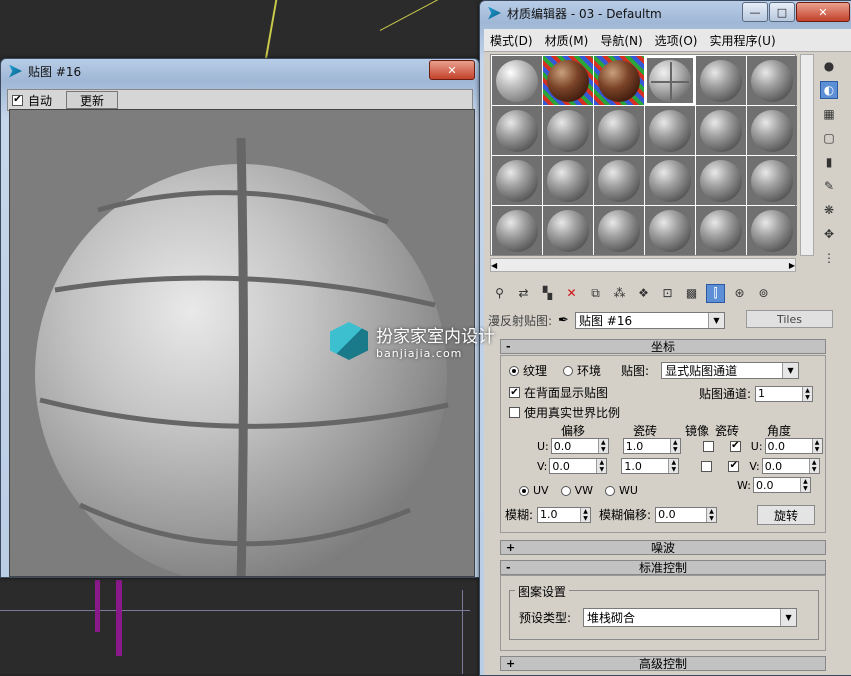  Describe the element at coordinates (514, 392) in the screenshot. I see `show-map-on-back-checkbox: ✔` at that location.